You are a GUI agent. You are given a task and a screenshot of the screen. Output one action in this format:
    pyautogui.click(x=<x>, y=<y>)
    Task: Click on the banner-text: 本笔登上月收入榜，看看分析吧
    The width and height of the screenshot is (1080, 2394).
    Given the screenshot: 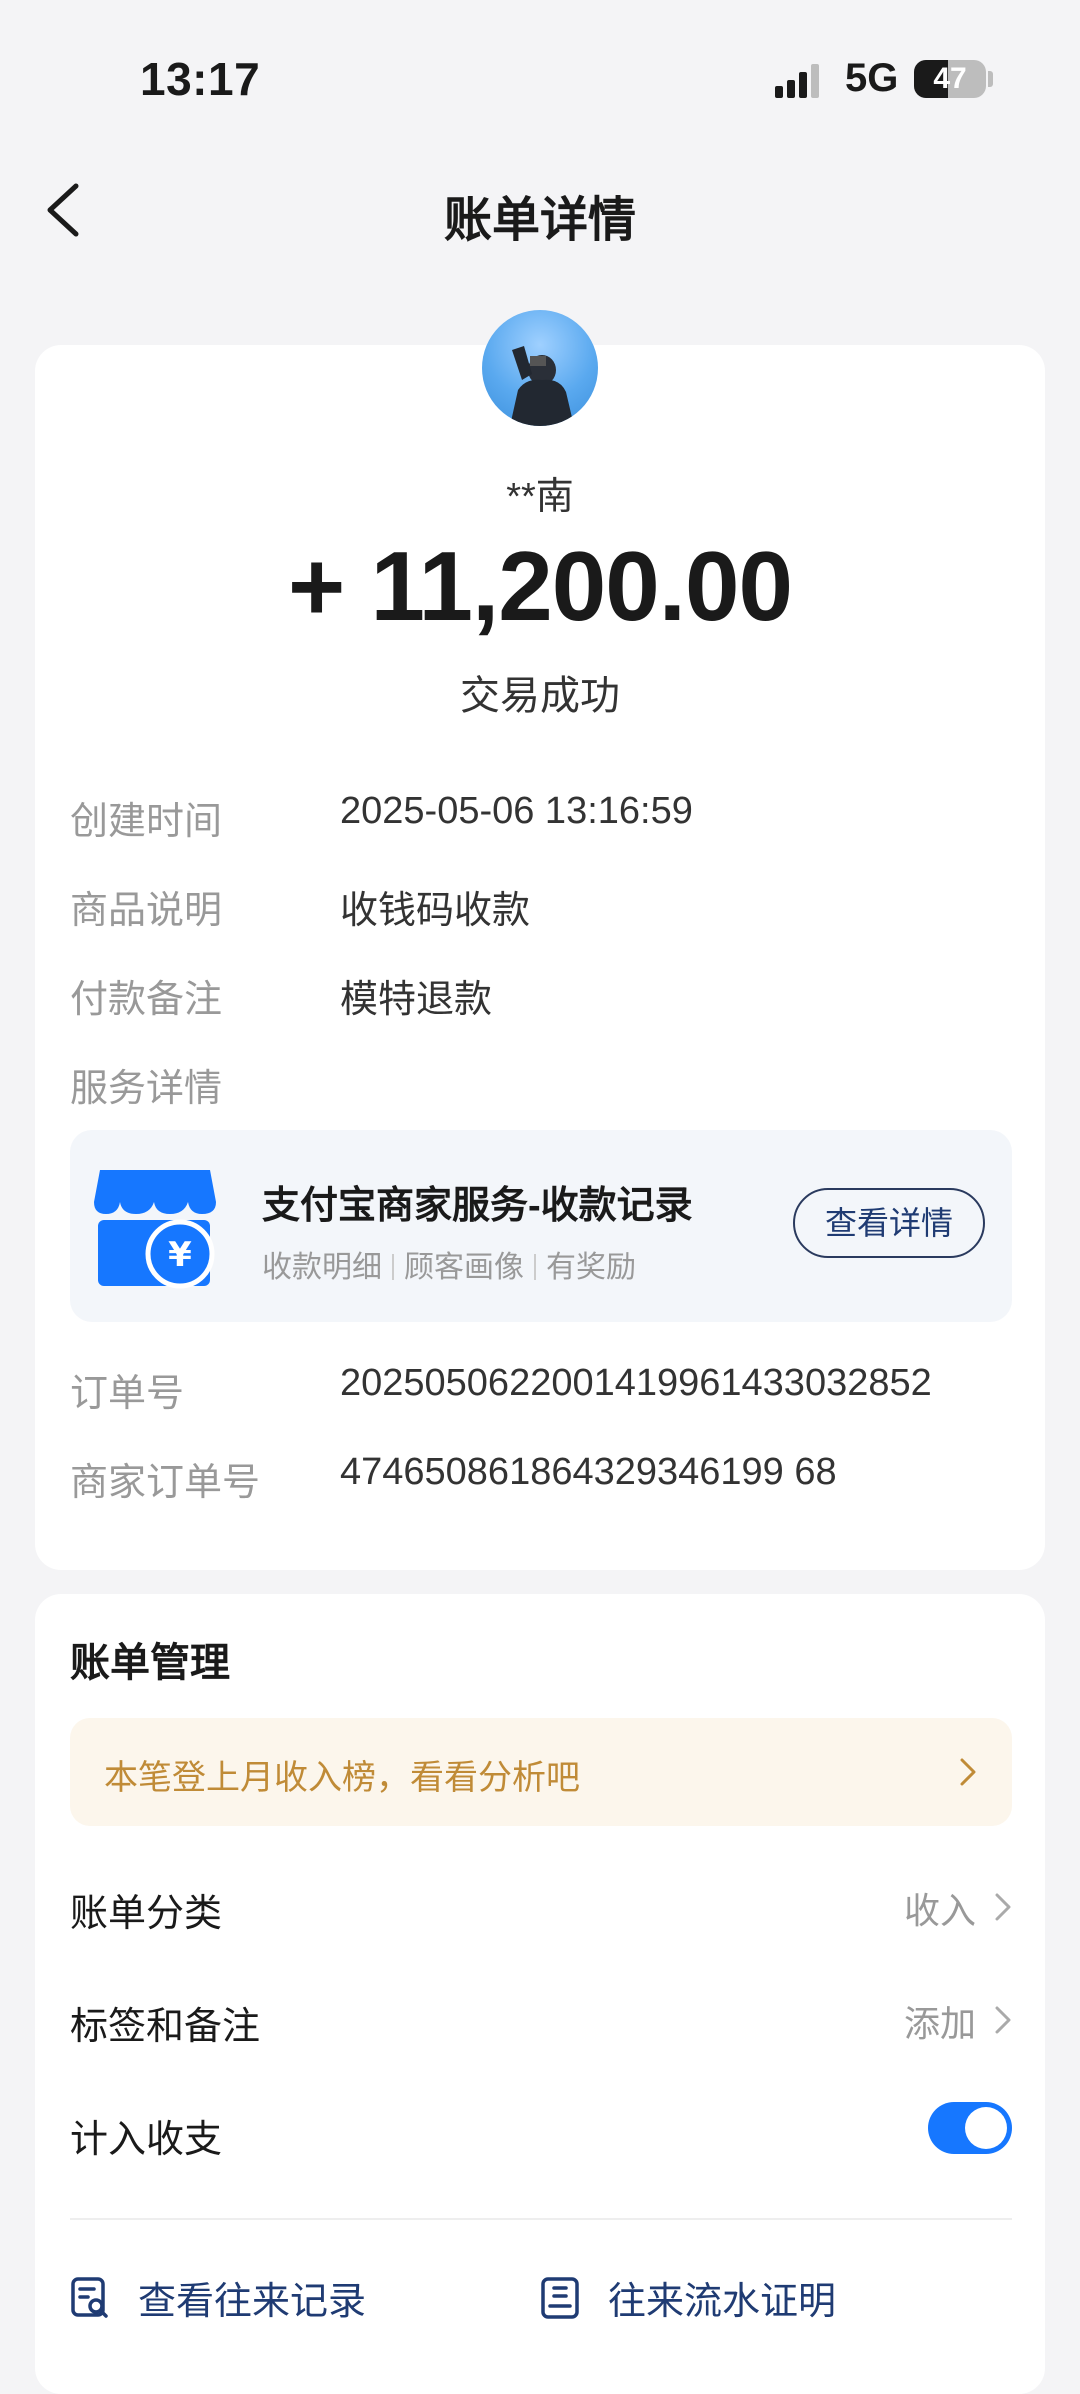 What is the action you would take?
    pyautogui.click(x=342, y=1778)
    